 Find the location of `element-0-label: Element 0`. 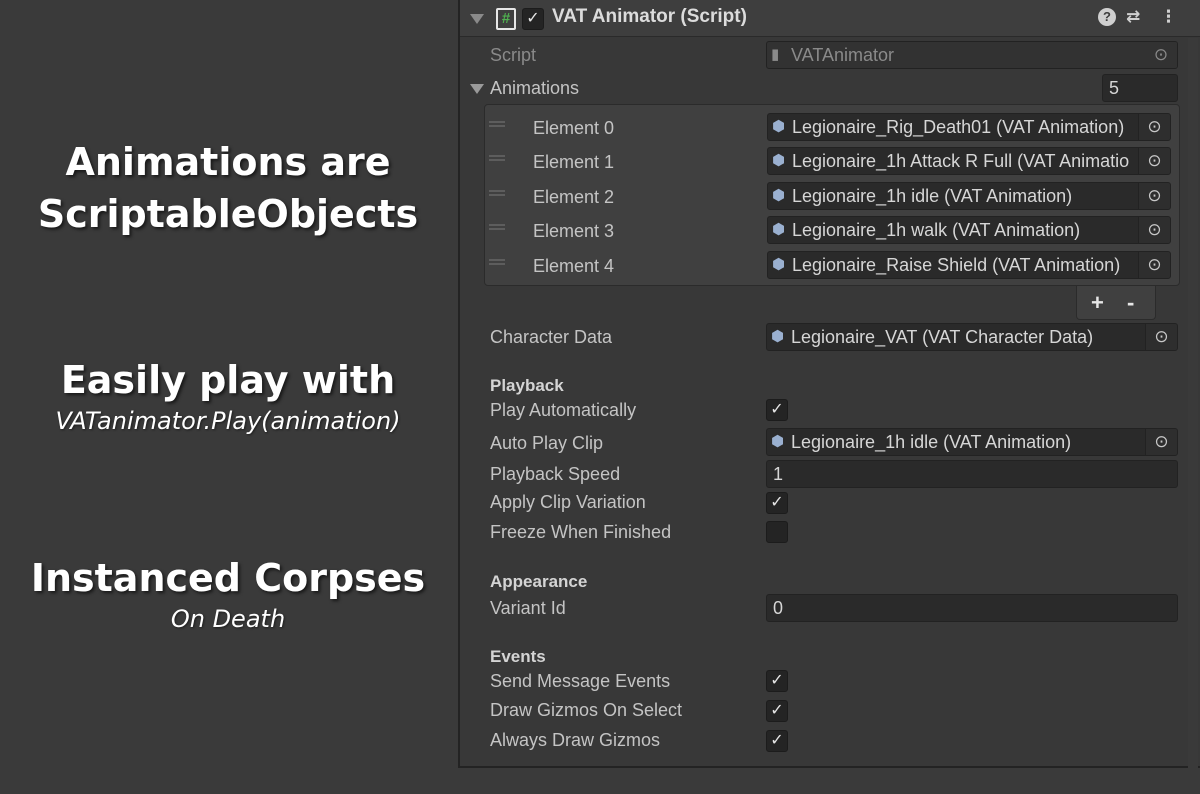

element-0-label: Element 0 is located at coordinates (574, 128).